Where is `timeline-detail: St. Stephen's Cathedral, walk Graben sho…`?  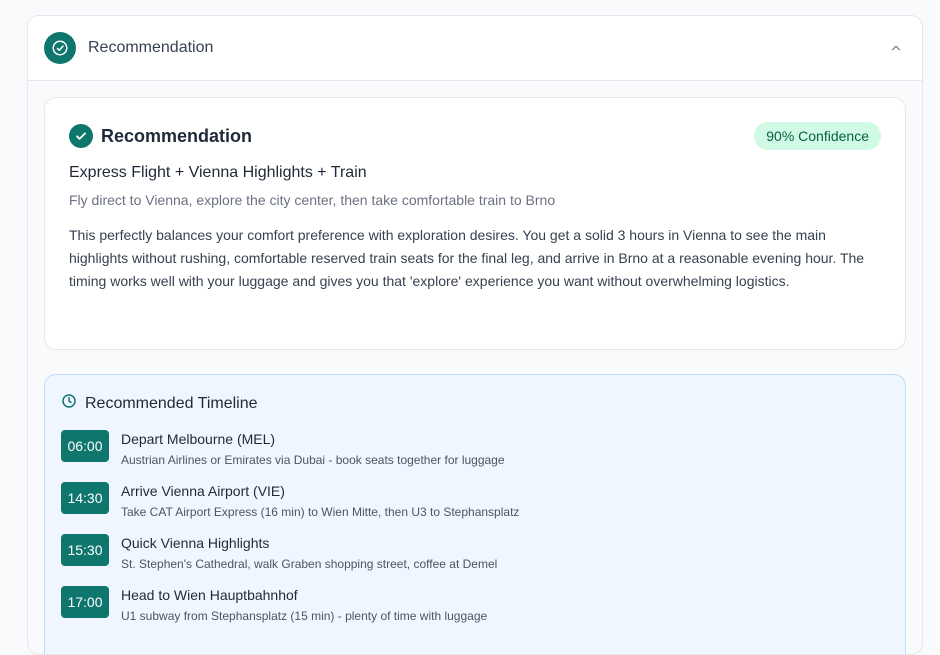
timeline-detail: St. Stephen's Cathedral, walk Graben sho… is located at coordinates (309, 564).